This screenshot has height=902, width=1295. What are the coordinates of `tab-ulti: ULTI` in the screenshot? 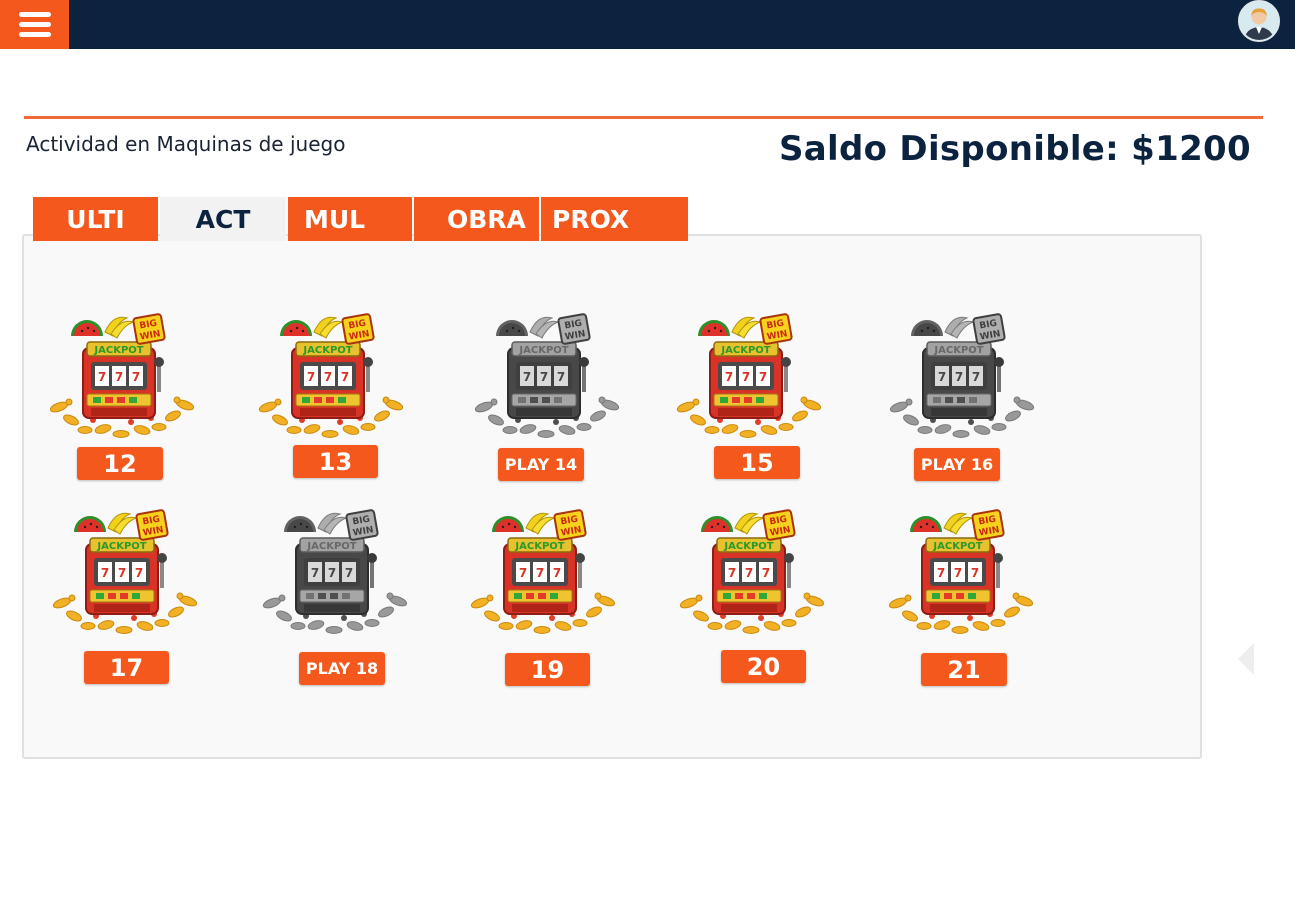 It's located at (95, 219).